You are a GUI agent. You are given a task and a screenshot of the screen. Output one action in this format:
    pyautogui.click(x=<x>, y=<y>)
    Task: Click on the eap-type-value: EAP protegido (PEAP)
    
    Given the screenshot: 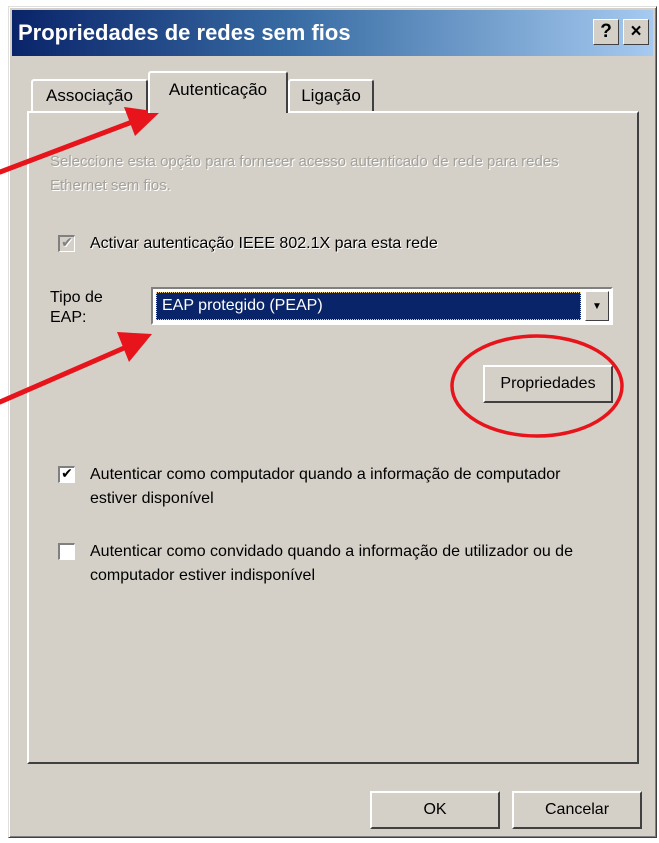 What is the action you would take?
    pyautogui.click(x=368, y=306)
    